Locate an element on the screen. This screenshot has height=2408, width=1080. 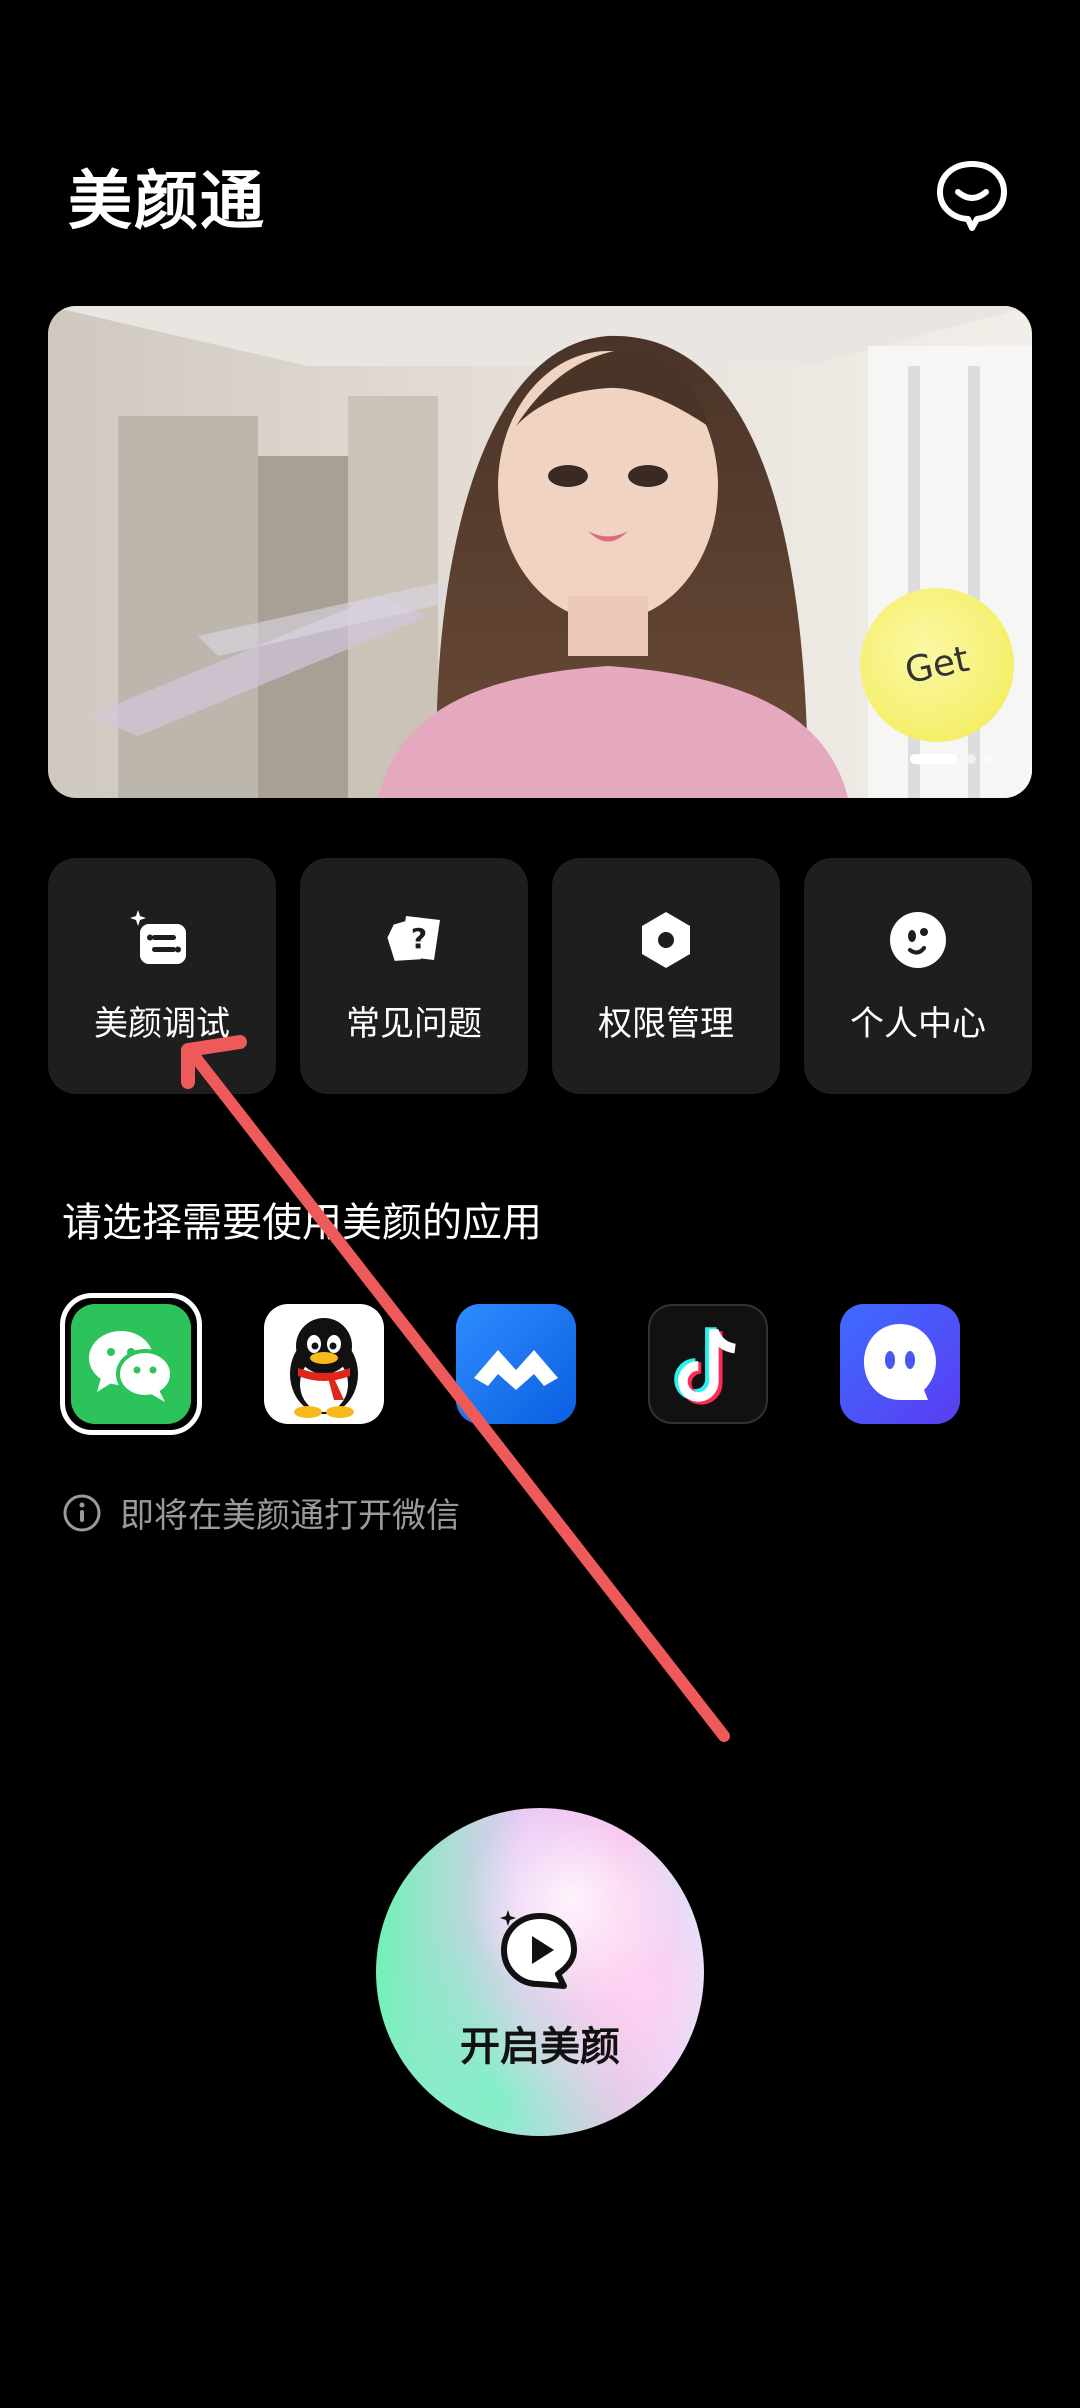
app-qq is located at coordinates (324, 1364).